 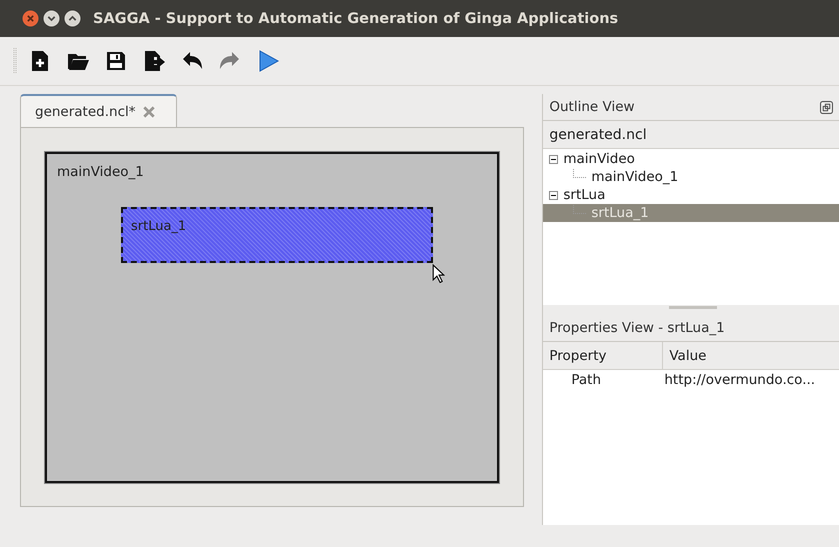 What do you see at coordinates (751, 355) in the screenshot?
I see `column-header: Value` at bounding box center [751, 355].